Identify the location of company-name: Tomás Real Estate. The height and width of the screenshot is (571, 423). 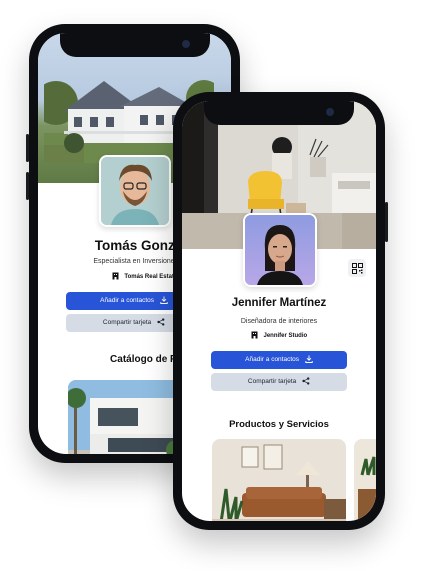
(151, 276).